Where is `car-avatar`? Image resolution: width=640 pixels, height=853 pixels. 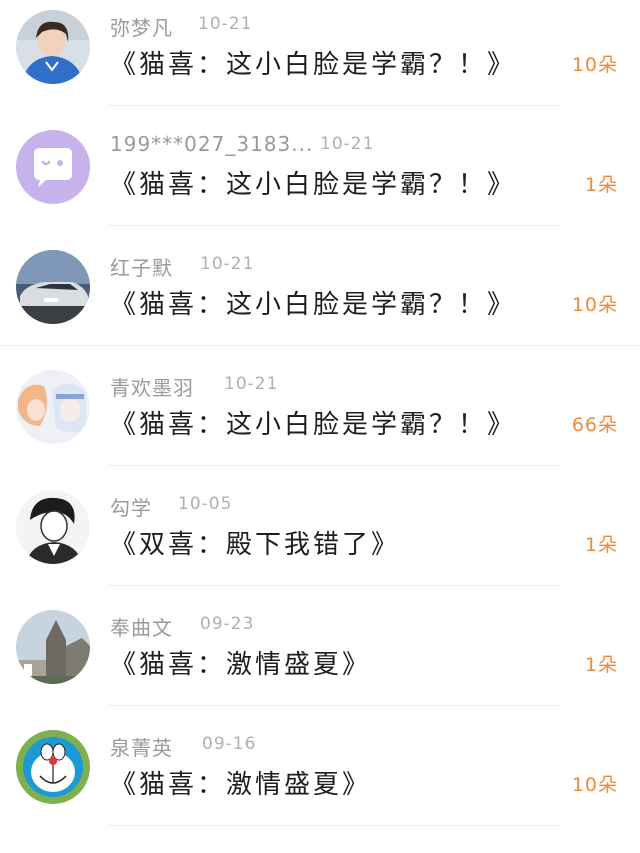 car-avatar is located at coordinates (53, 287).